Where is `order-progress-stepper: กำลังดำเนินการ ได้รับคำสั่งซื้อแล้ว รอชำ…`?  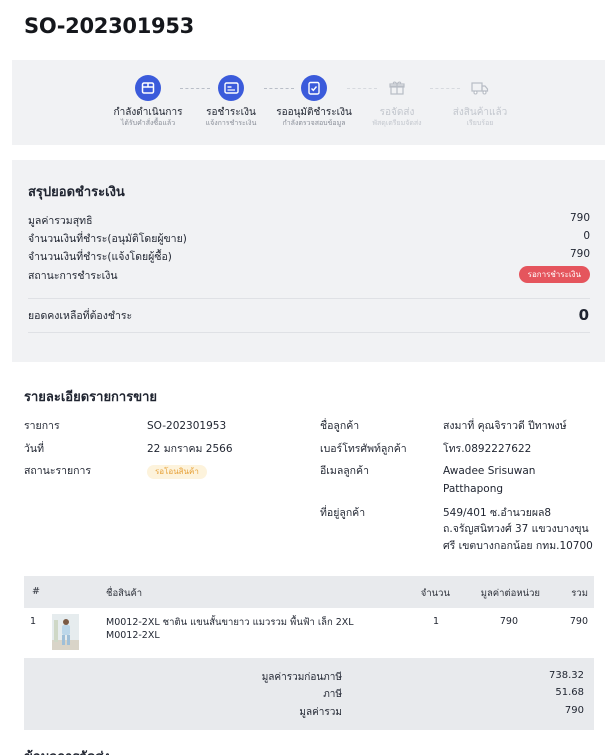 order-progress-stepper: กำลังดำเนินการ ได้รับคำสั่งซื้อแล้ว รอชำ… is located at coordinates (308, 102).